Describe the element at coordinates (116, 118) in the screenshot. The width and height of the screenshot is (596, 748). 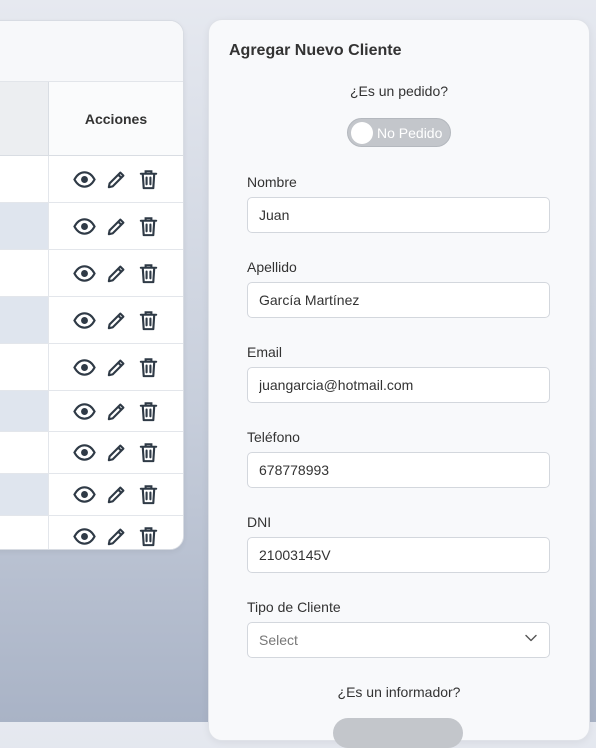
I see `actions-column-header: Acciones` at that location.